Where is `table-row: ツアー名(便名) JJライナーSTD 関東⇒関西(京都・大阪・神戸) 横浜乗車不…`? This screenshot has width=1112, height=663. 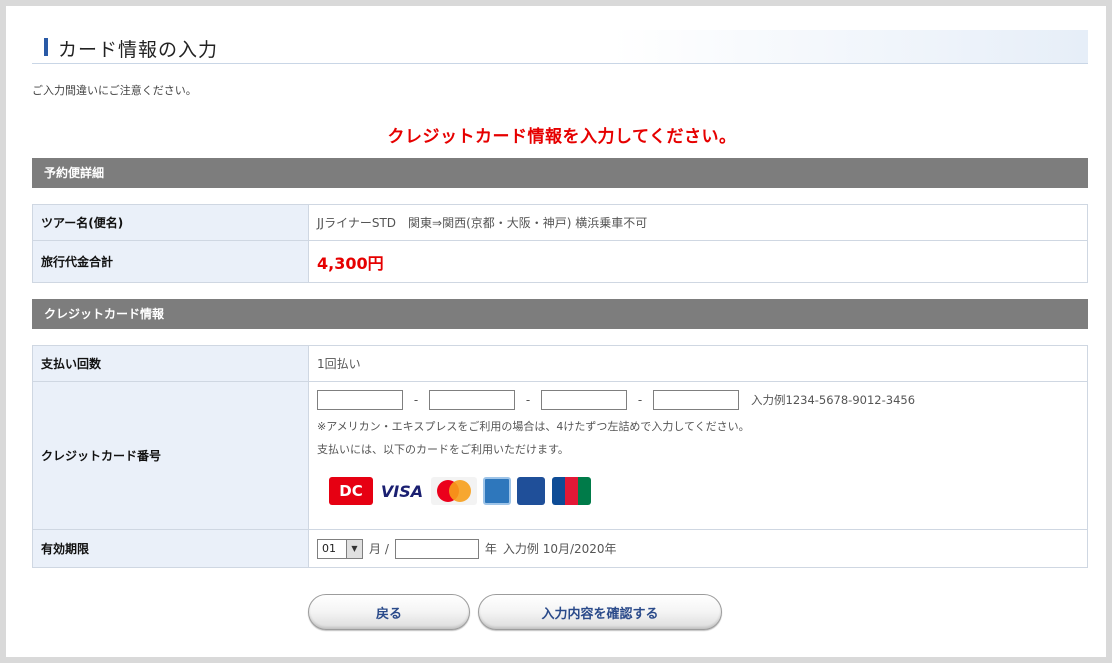
table-row: ツアー名(便名) JJライナーSTD 関東⇒関西(京都・大阪・神戸) 横浜乗車不… is located at coordinates (560, 222).